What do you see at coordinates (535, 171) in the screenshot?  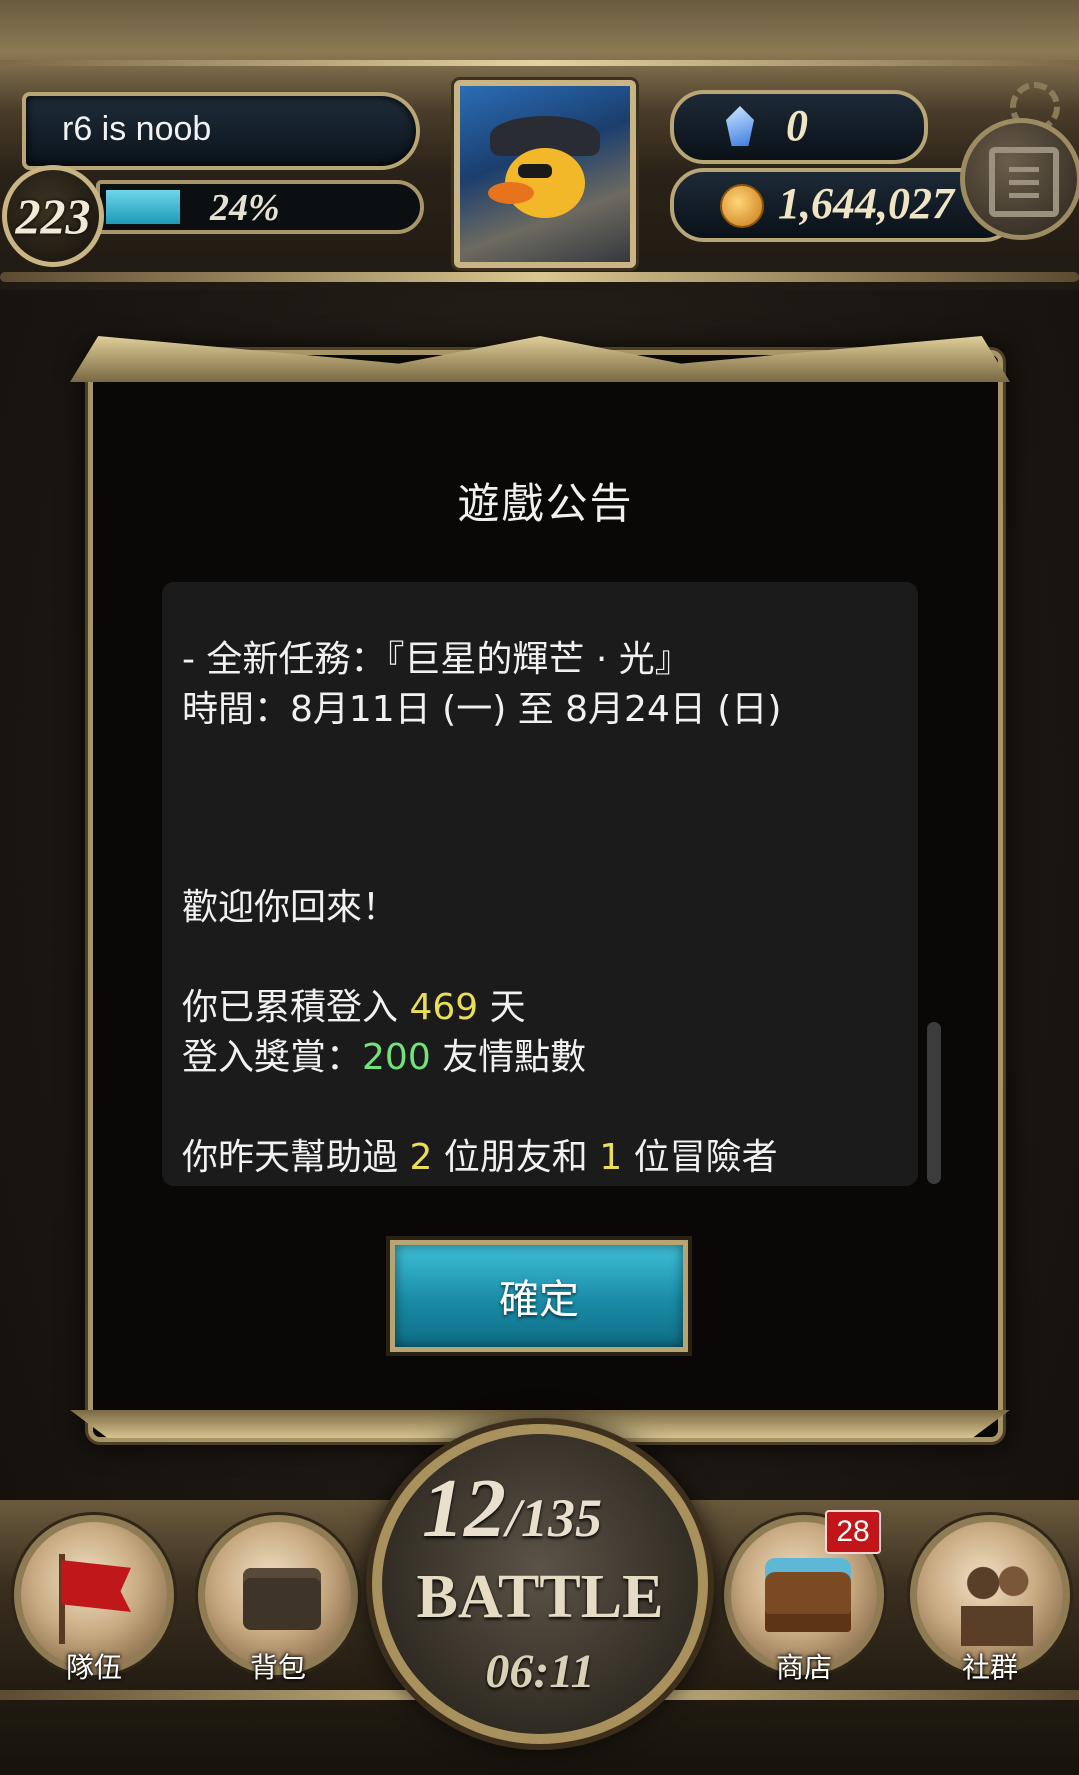 I see `eyepatch-icon` at bounding box center [535, 171].